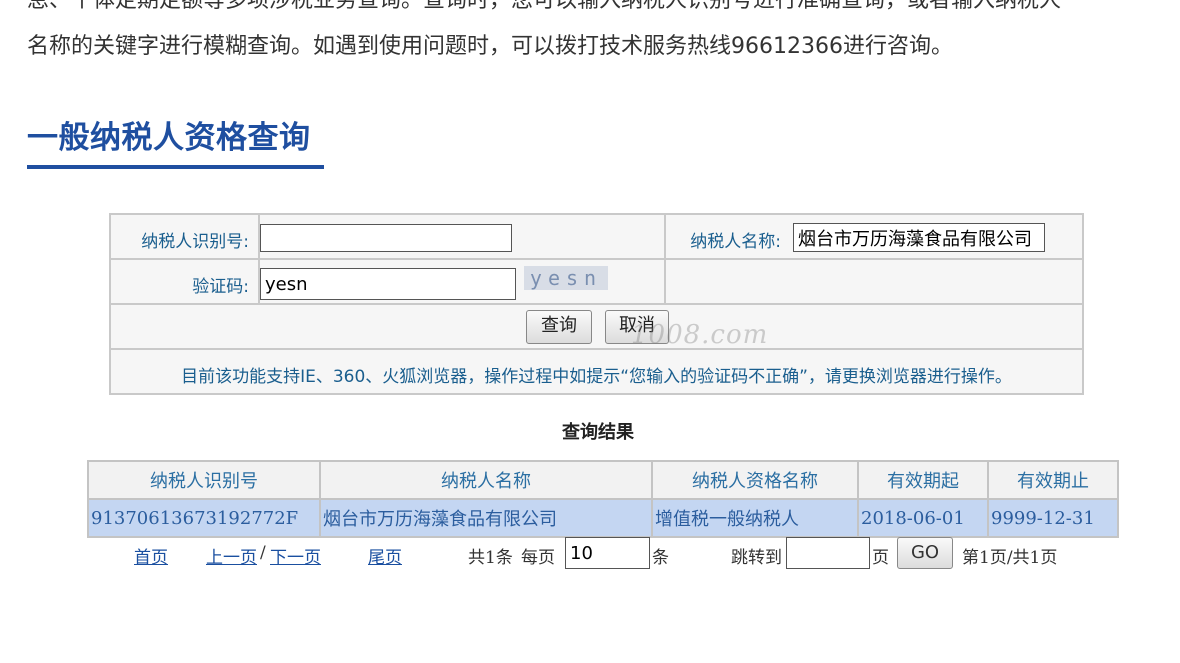 This screenshot has width=1180, height=663. What do you see at coordinates (756, 558) in the screenshot?
I see `jump-label: 跳转到` at bounding box center [756, 558].